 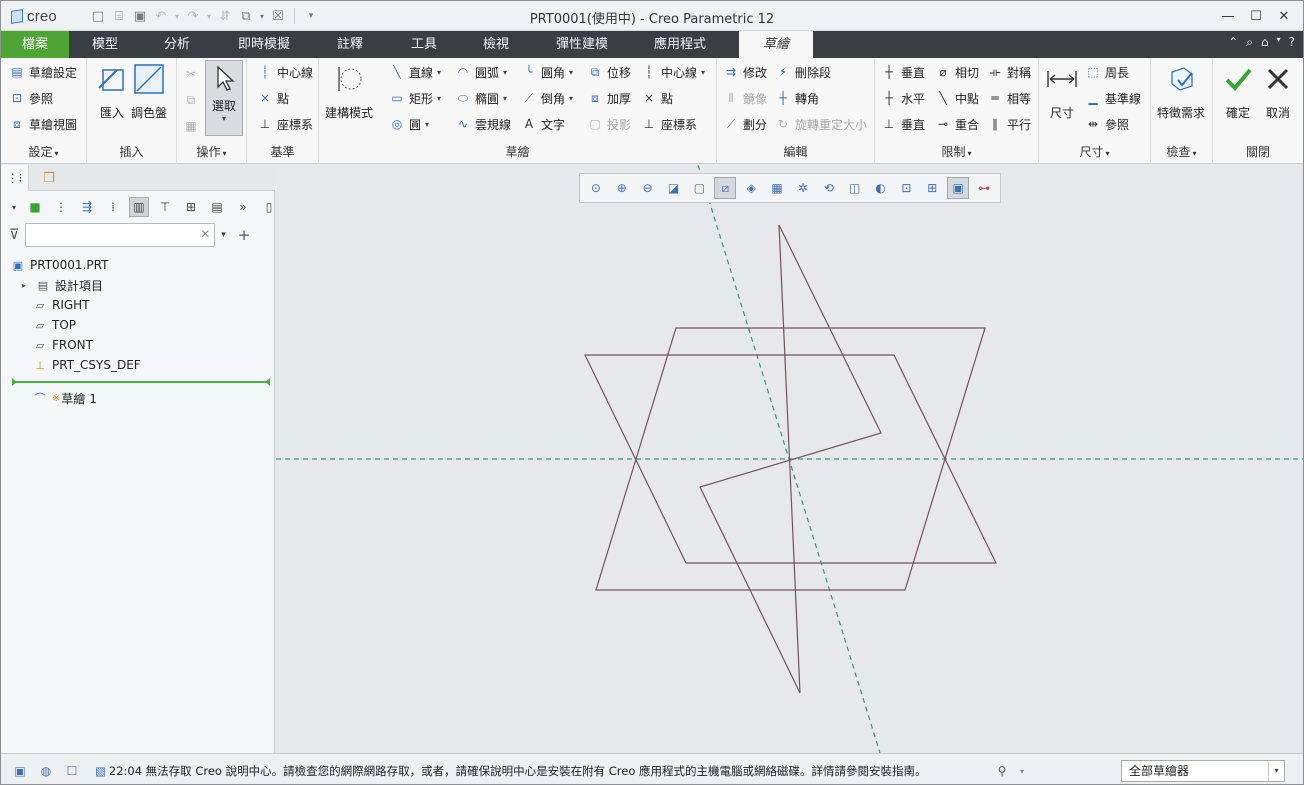 What do you see at coordinates (957, 98) in the screenshot?
I see `midpoint-constraint-button: ╲ 中點` at bounding box center [957, 98].